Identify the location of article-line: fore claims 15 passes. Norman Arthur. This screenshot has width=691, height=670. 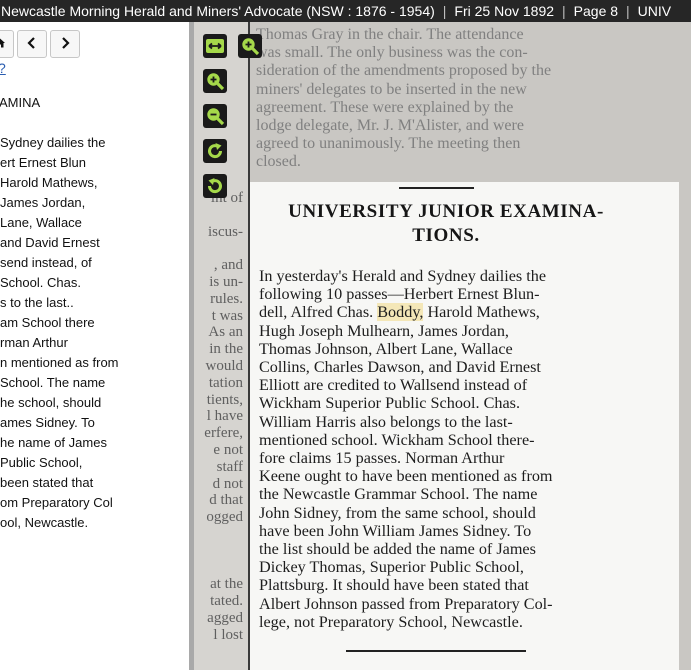
(382, 458).